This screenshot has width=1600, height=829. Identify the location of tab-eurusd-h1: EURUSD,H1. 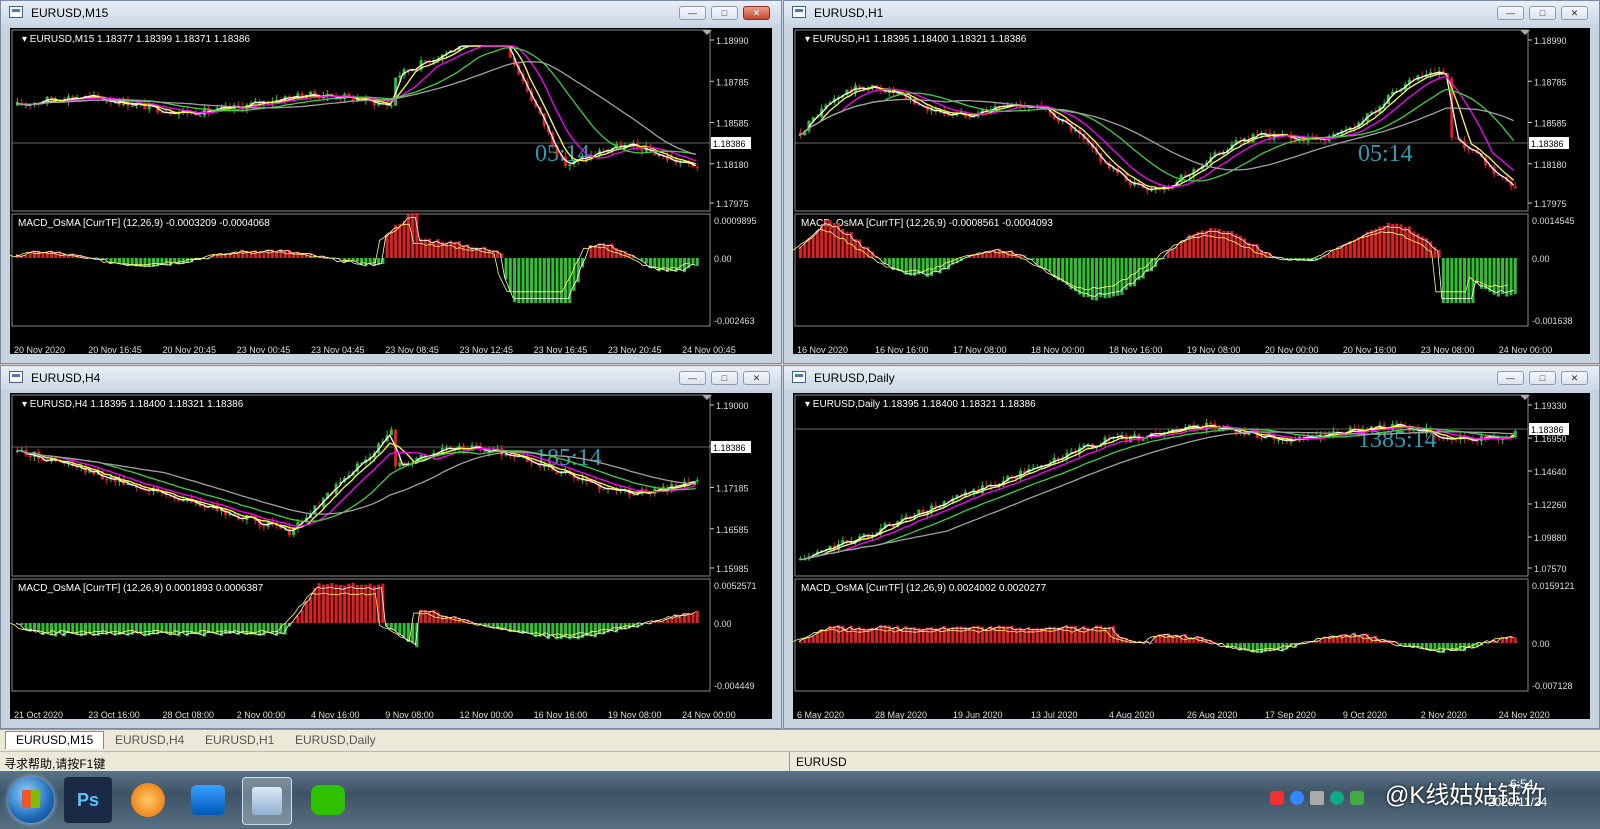
(239, 740).